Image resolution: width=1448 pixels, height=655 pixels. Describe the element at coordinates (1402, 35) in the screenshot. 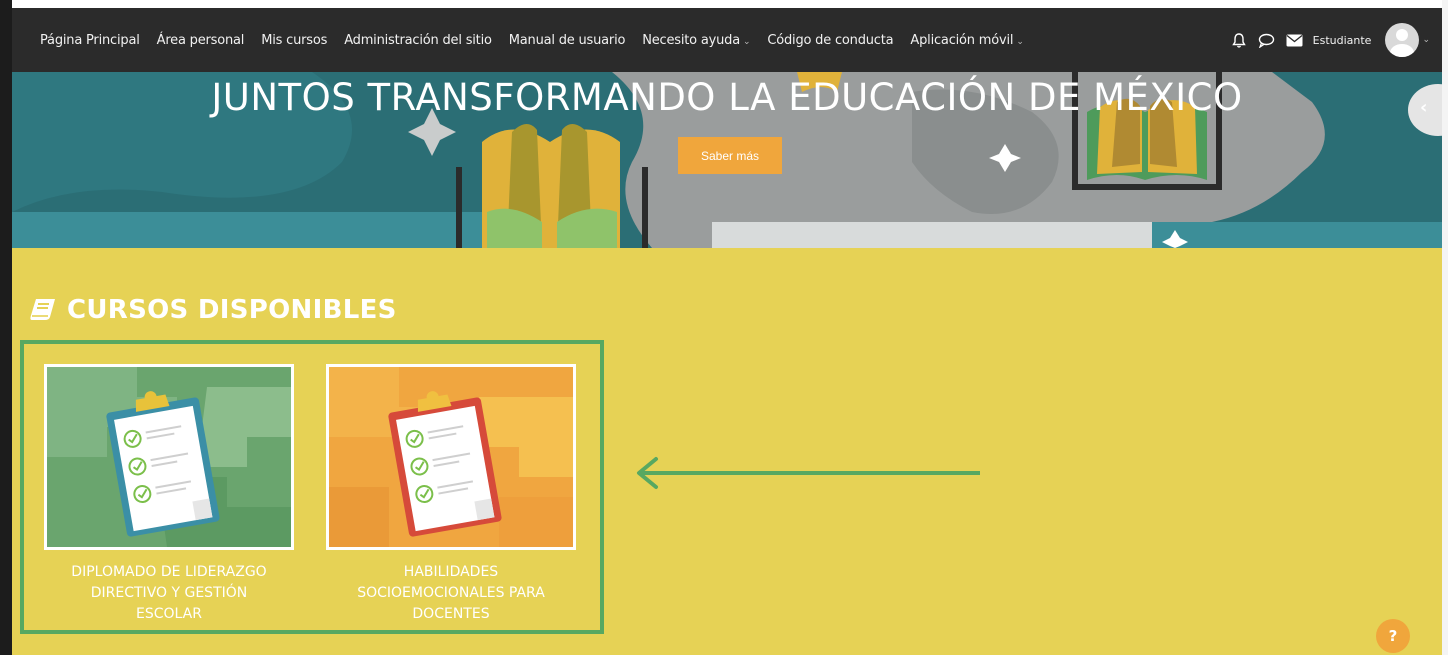

I see `avatar-head-shape` at that location.